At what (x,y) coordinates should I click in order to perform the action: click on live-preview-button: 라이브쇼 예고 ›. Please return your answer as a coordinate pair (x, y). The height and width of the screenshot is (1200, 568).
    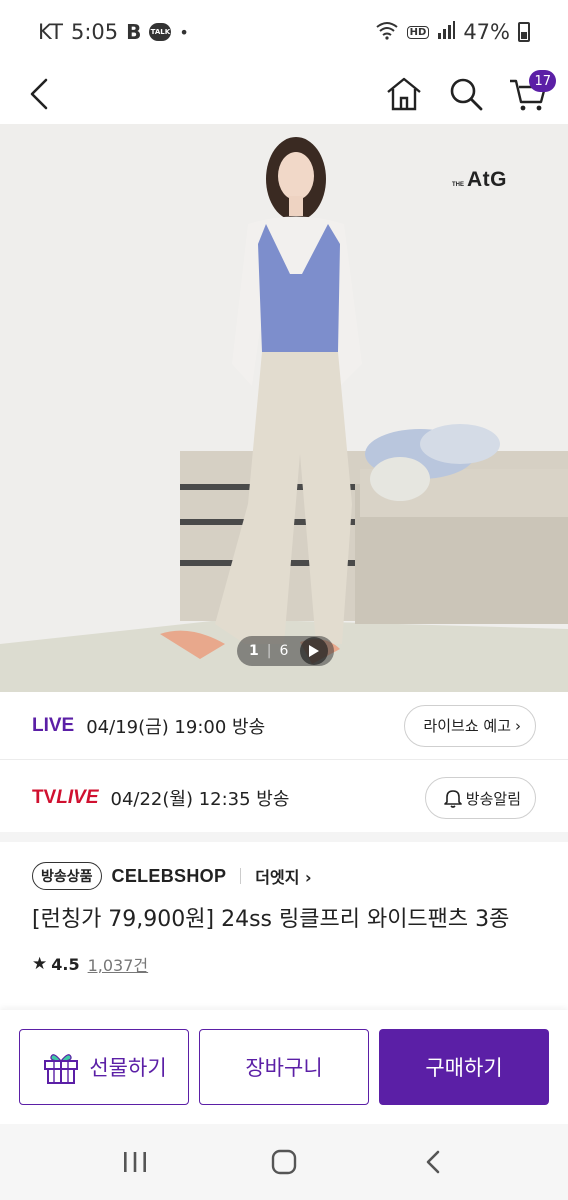
    Looking at the image, I should click on (470, 725).